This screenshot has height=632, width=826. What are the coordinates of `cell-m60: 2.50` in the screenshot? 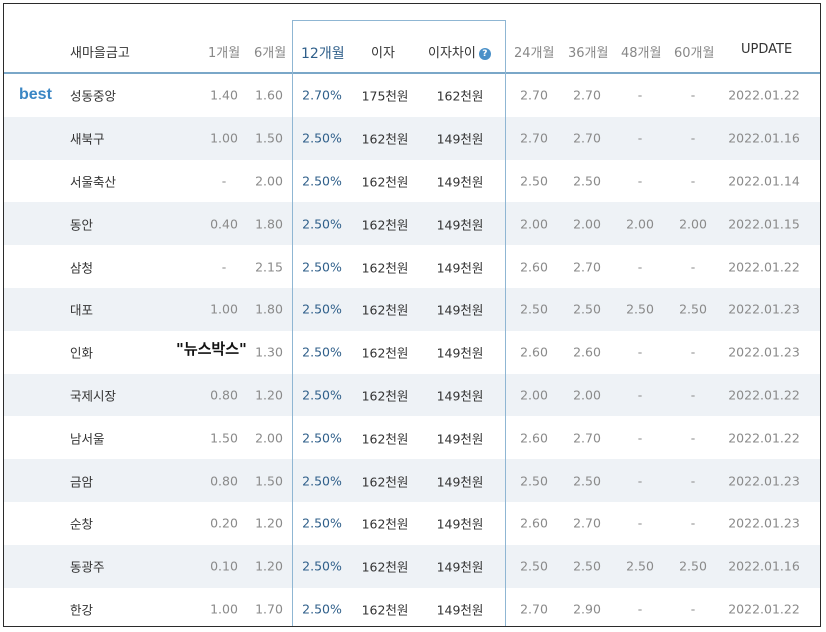 It's located at (693, 566).